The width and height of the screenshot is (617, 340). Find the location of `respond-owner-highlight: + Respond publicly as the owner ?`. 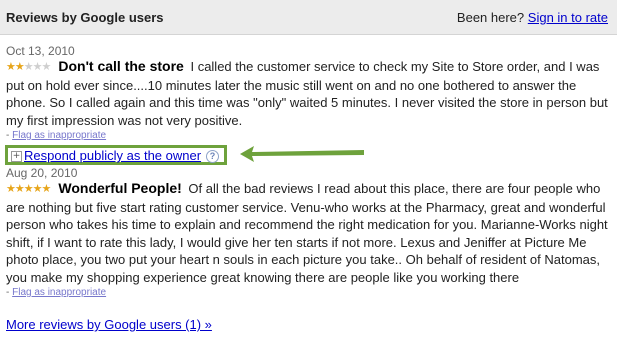

respond-owner-highlight: + Respond publicly as the owner ? is located at coordinates (116, 155).